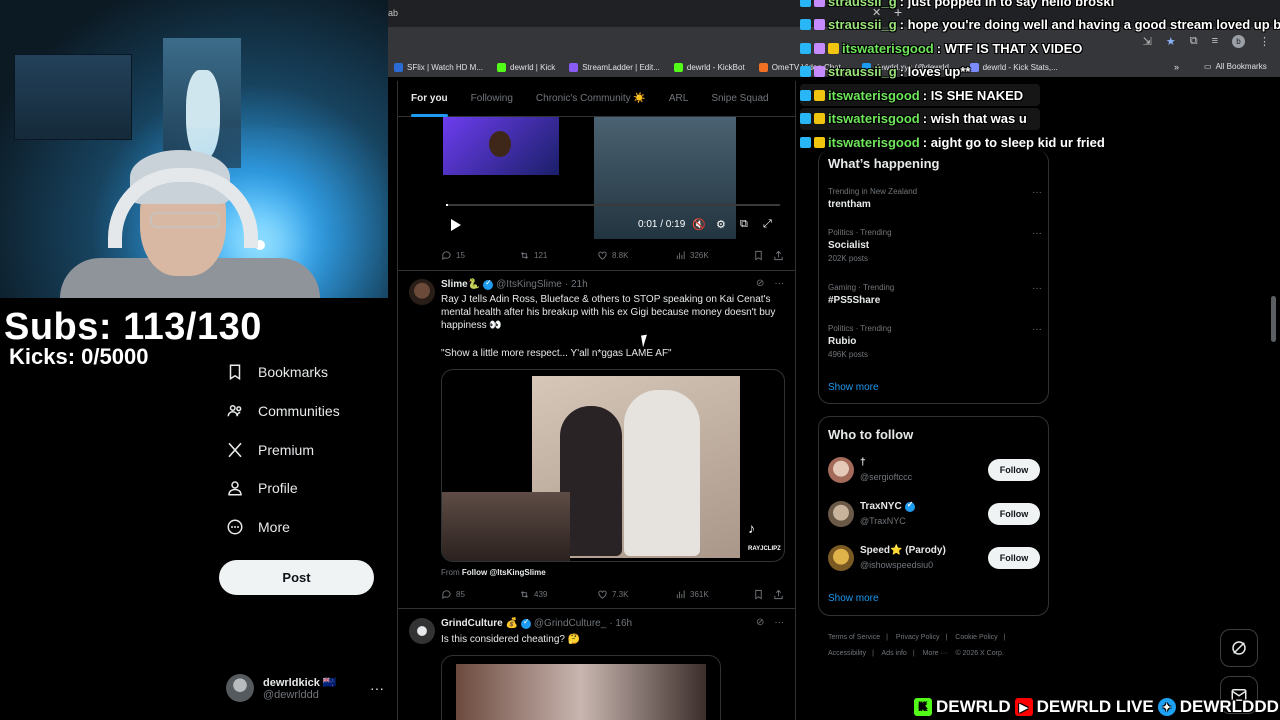 Image resolution: width=1280 pixels, height=720 pixels. I want to click on like-button: 7.3K, so click(612, 594).